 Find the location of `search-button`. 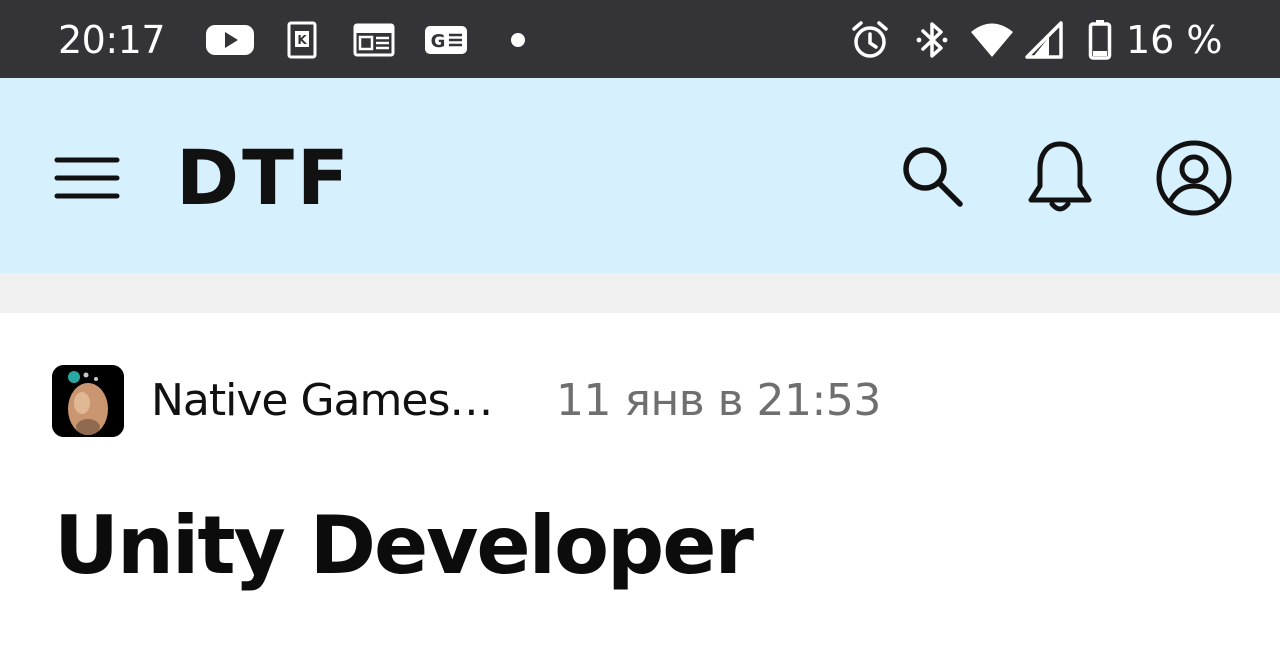

search-button is located at coordinates (932, 176).